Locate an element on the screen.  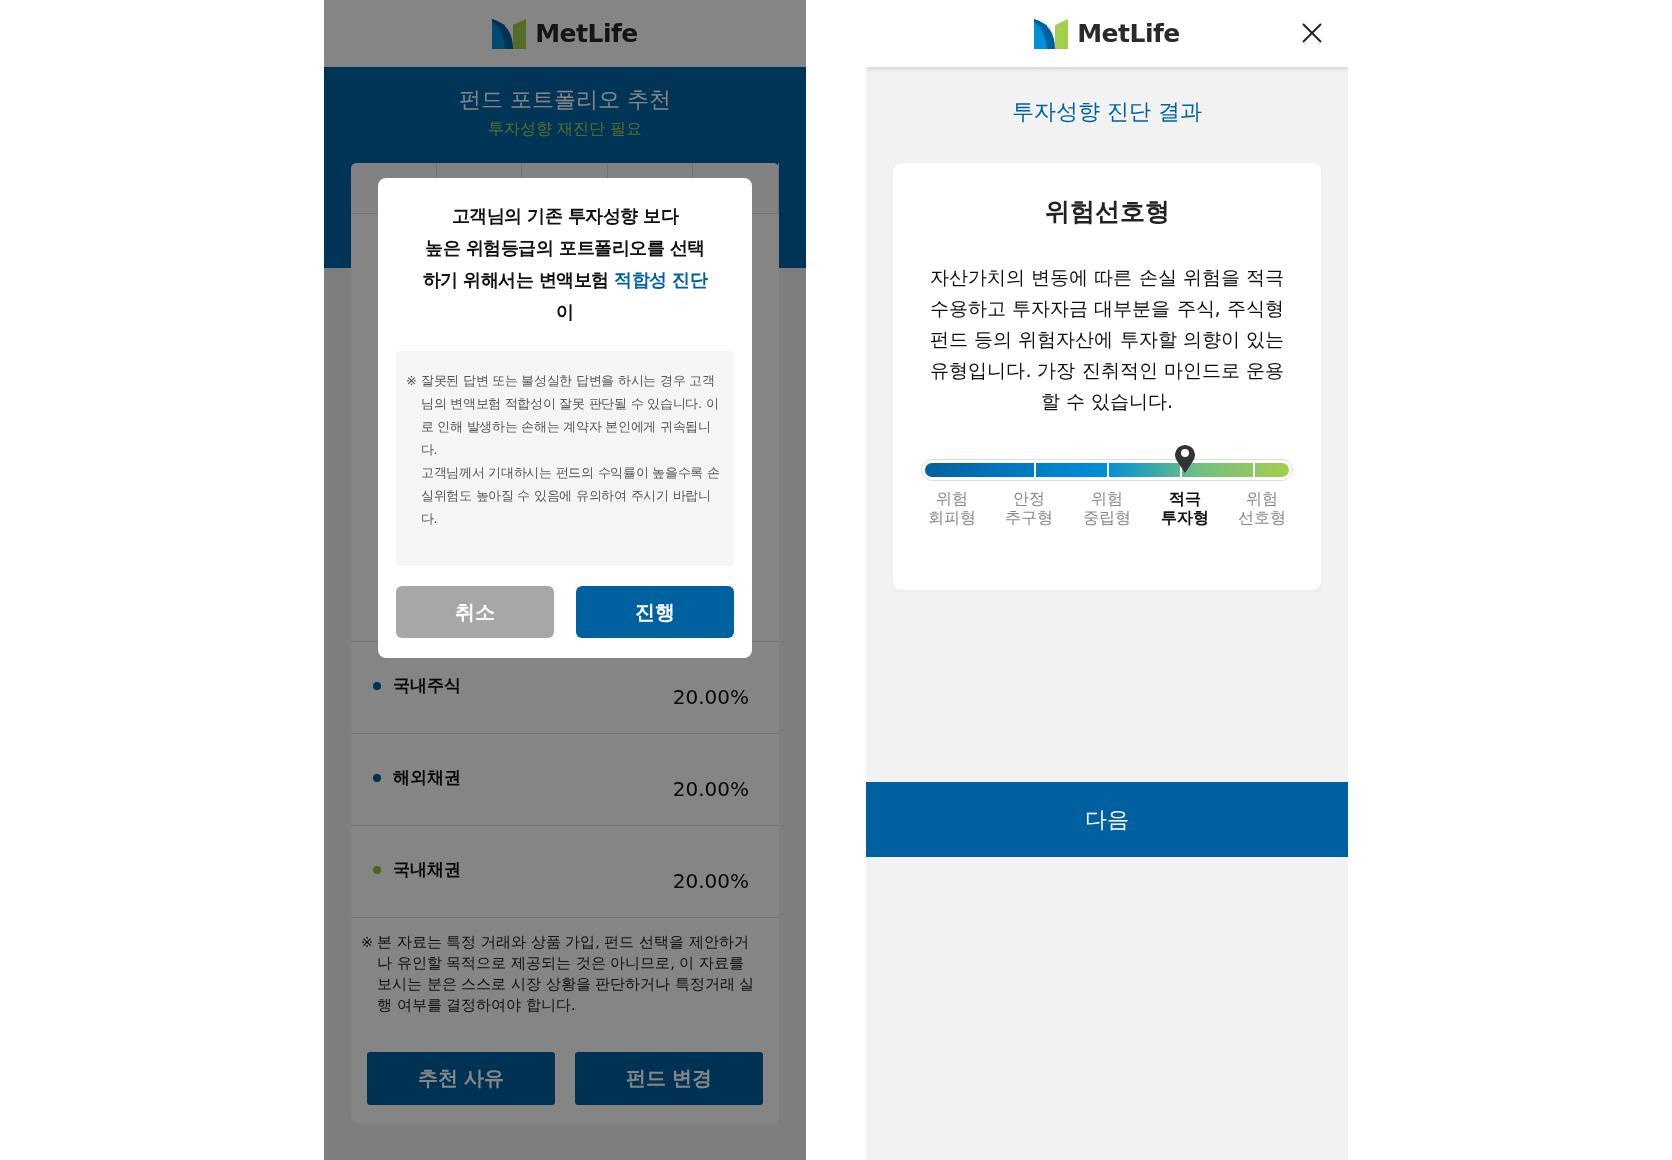
asset-name: 국내주식 is located at coordinates (427, 685).